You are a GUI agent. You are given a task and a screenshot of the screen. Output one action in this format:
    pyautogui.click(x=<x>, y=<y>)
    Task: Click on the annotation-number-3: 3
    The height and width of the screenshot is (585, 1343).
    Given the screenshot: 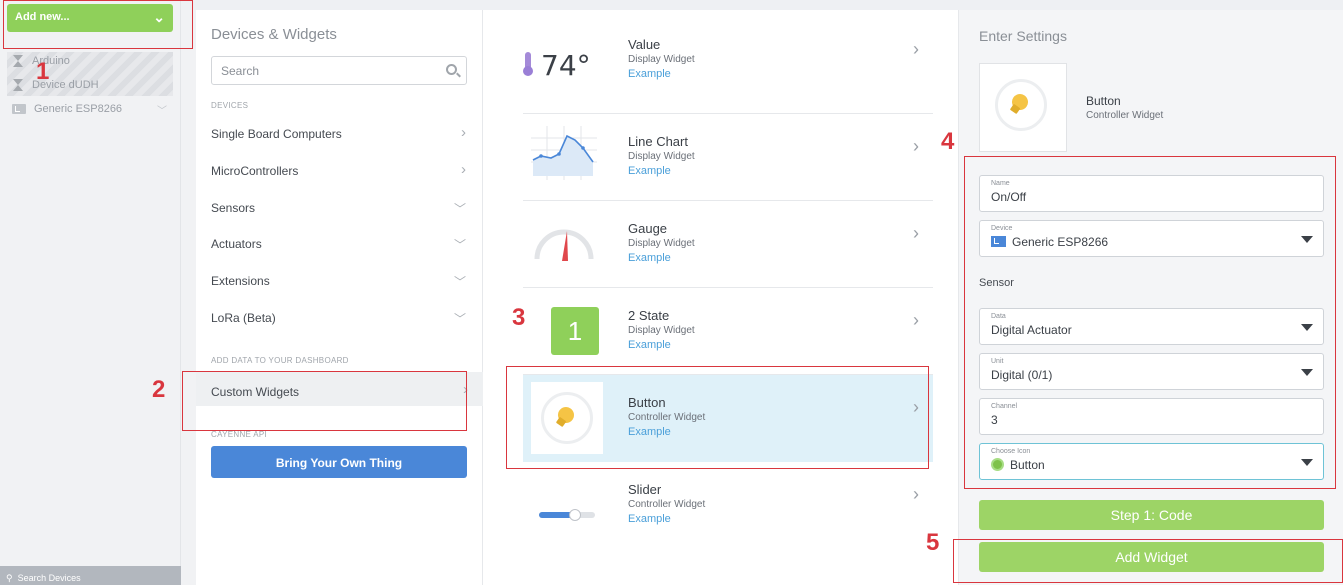 What is the action you would take?
    pyautogui.click(x=519, y=317)
    